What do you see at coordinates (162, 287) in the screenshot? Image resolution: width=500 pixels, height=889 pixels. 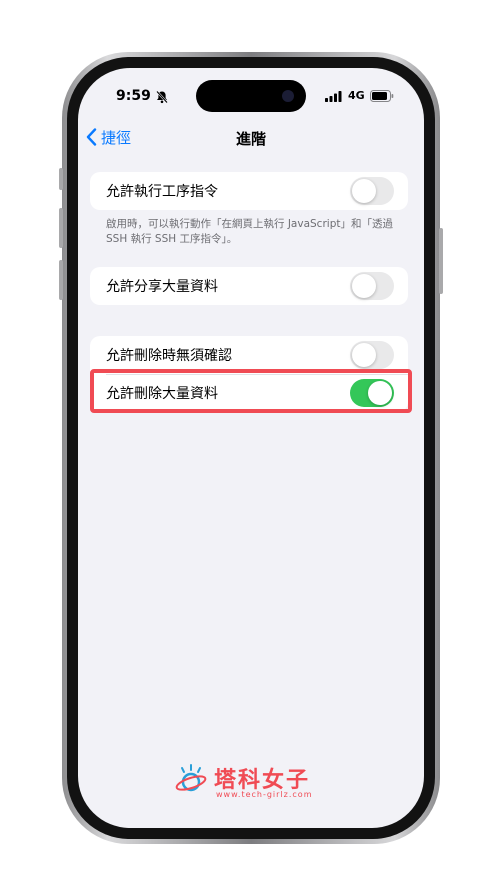 I see `setting-label-share-large: 允許分享大量資料` at bounding box center [162, 287].